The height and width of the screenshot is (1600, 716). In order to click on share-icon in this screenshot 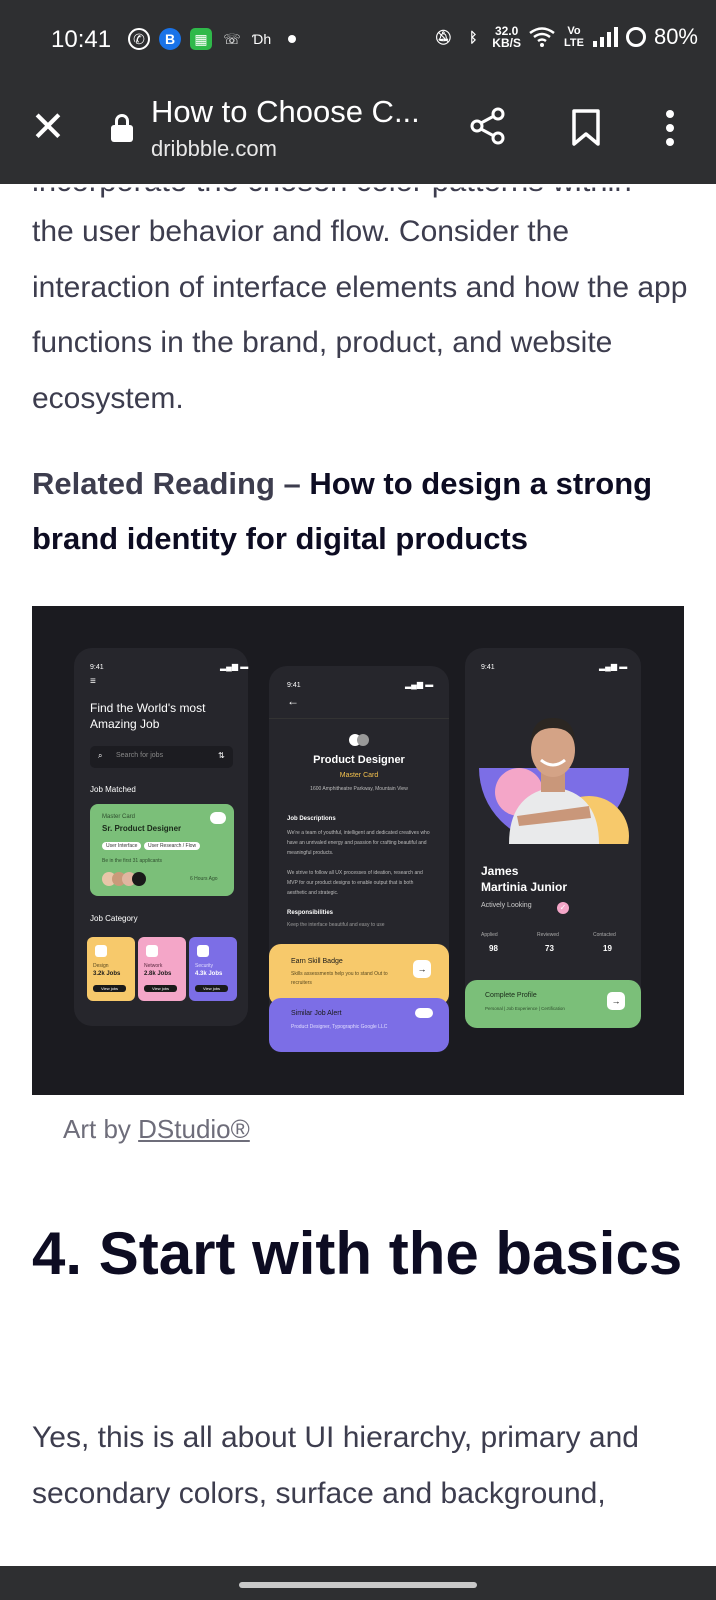, I will do `click(488, 126)`.